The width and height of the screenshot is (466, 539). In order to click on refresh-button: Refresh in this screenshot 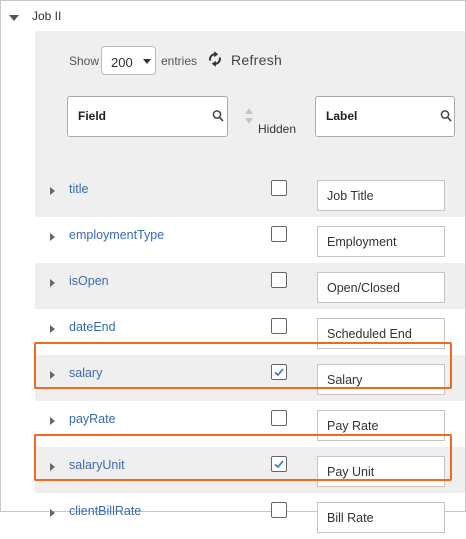, I will do `click(262, 61)`.